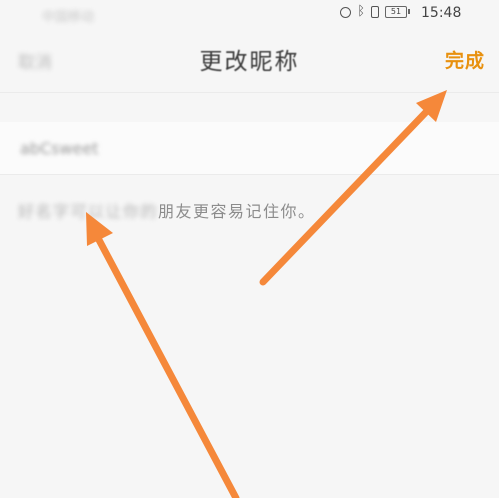 The width and height of the screenshot is (499, 498). I want to click on clock: 15:48, so click(441, 13).